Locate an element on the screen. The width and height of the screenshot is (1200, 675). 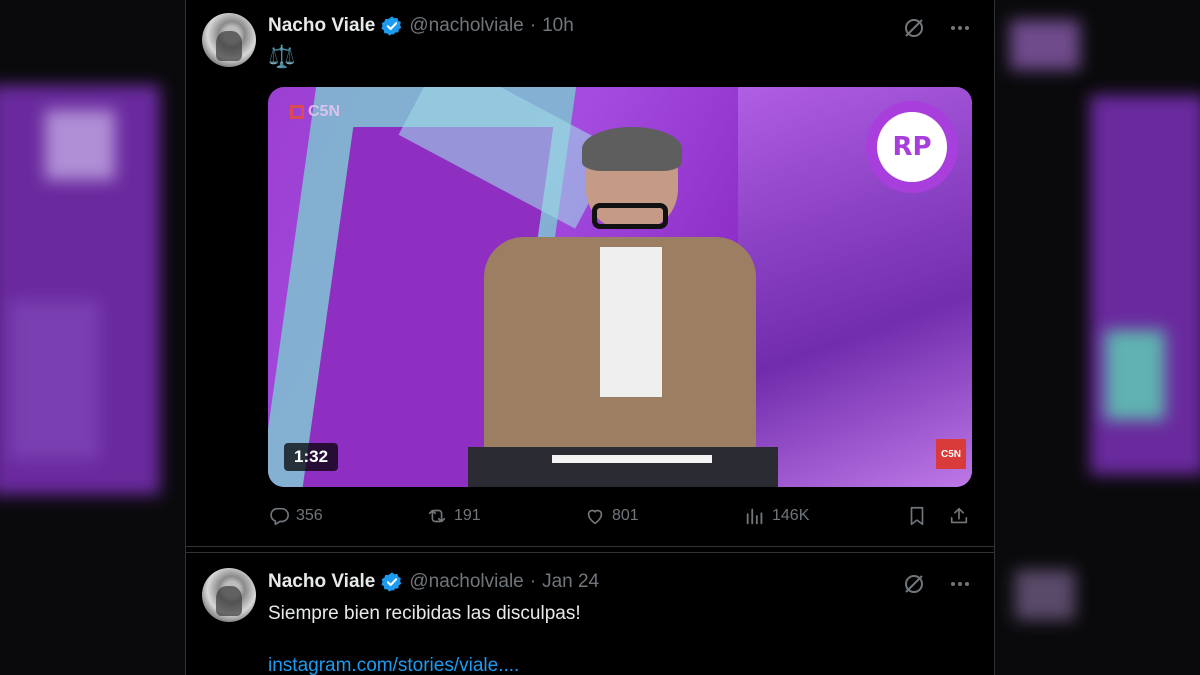
desk-paper is located at coordinates (632, 459).